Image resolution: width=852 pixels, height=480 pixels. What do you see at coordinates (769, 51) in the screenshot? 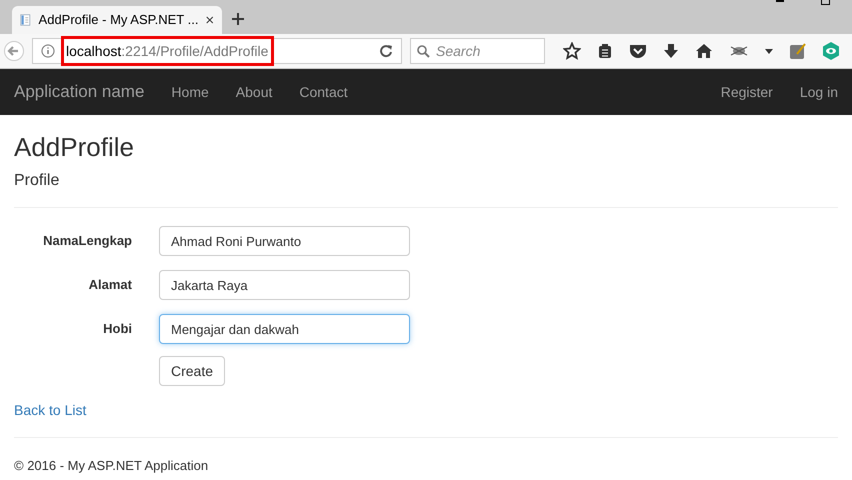
I see `dropdown-icon` at bounding box center [769, 51].